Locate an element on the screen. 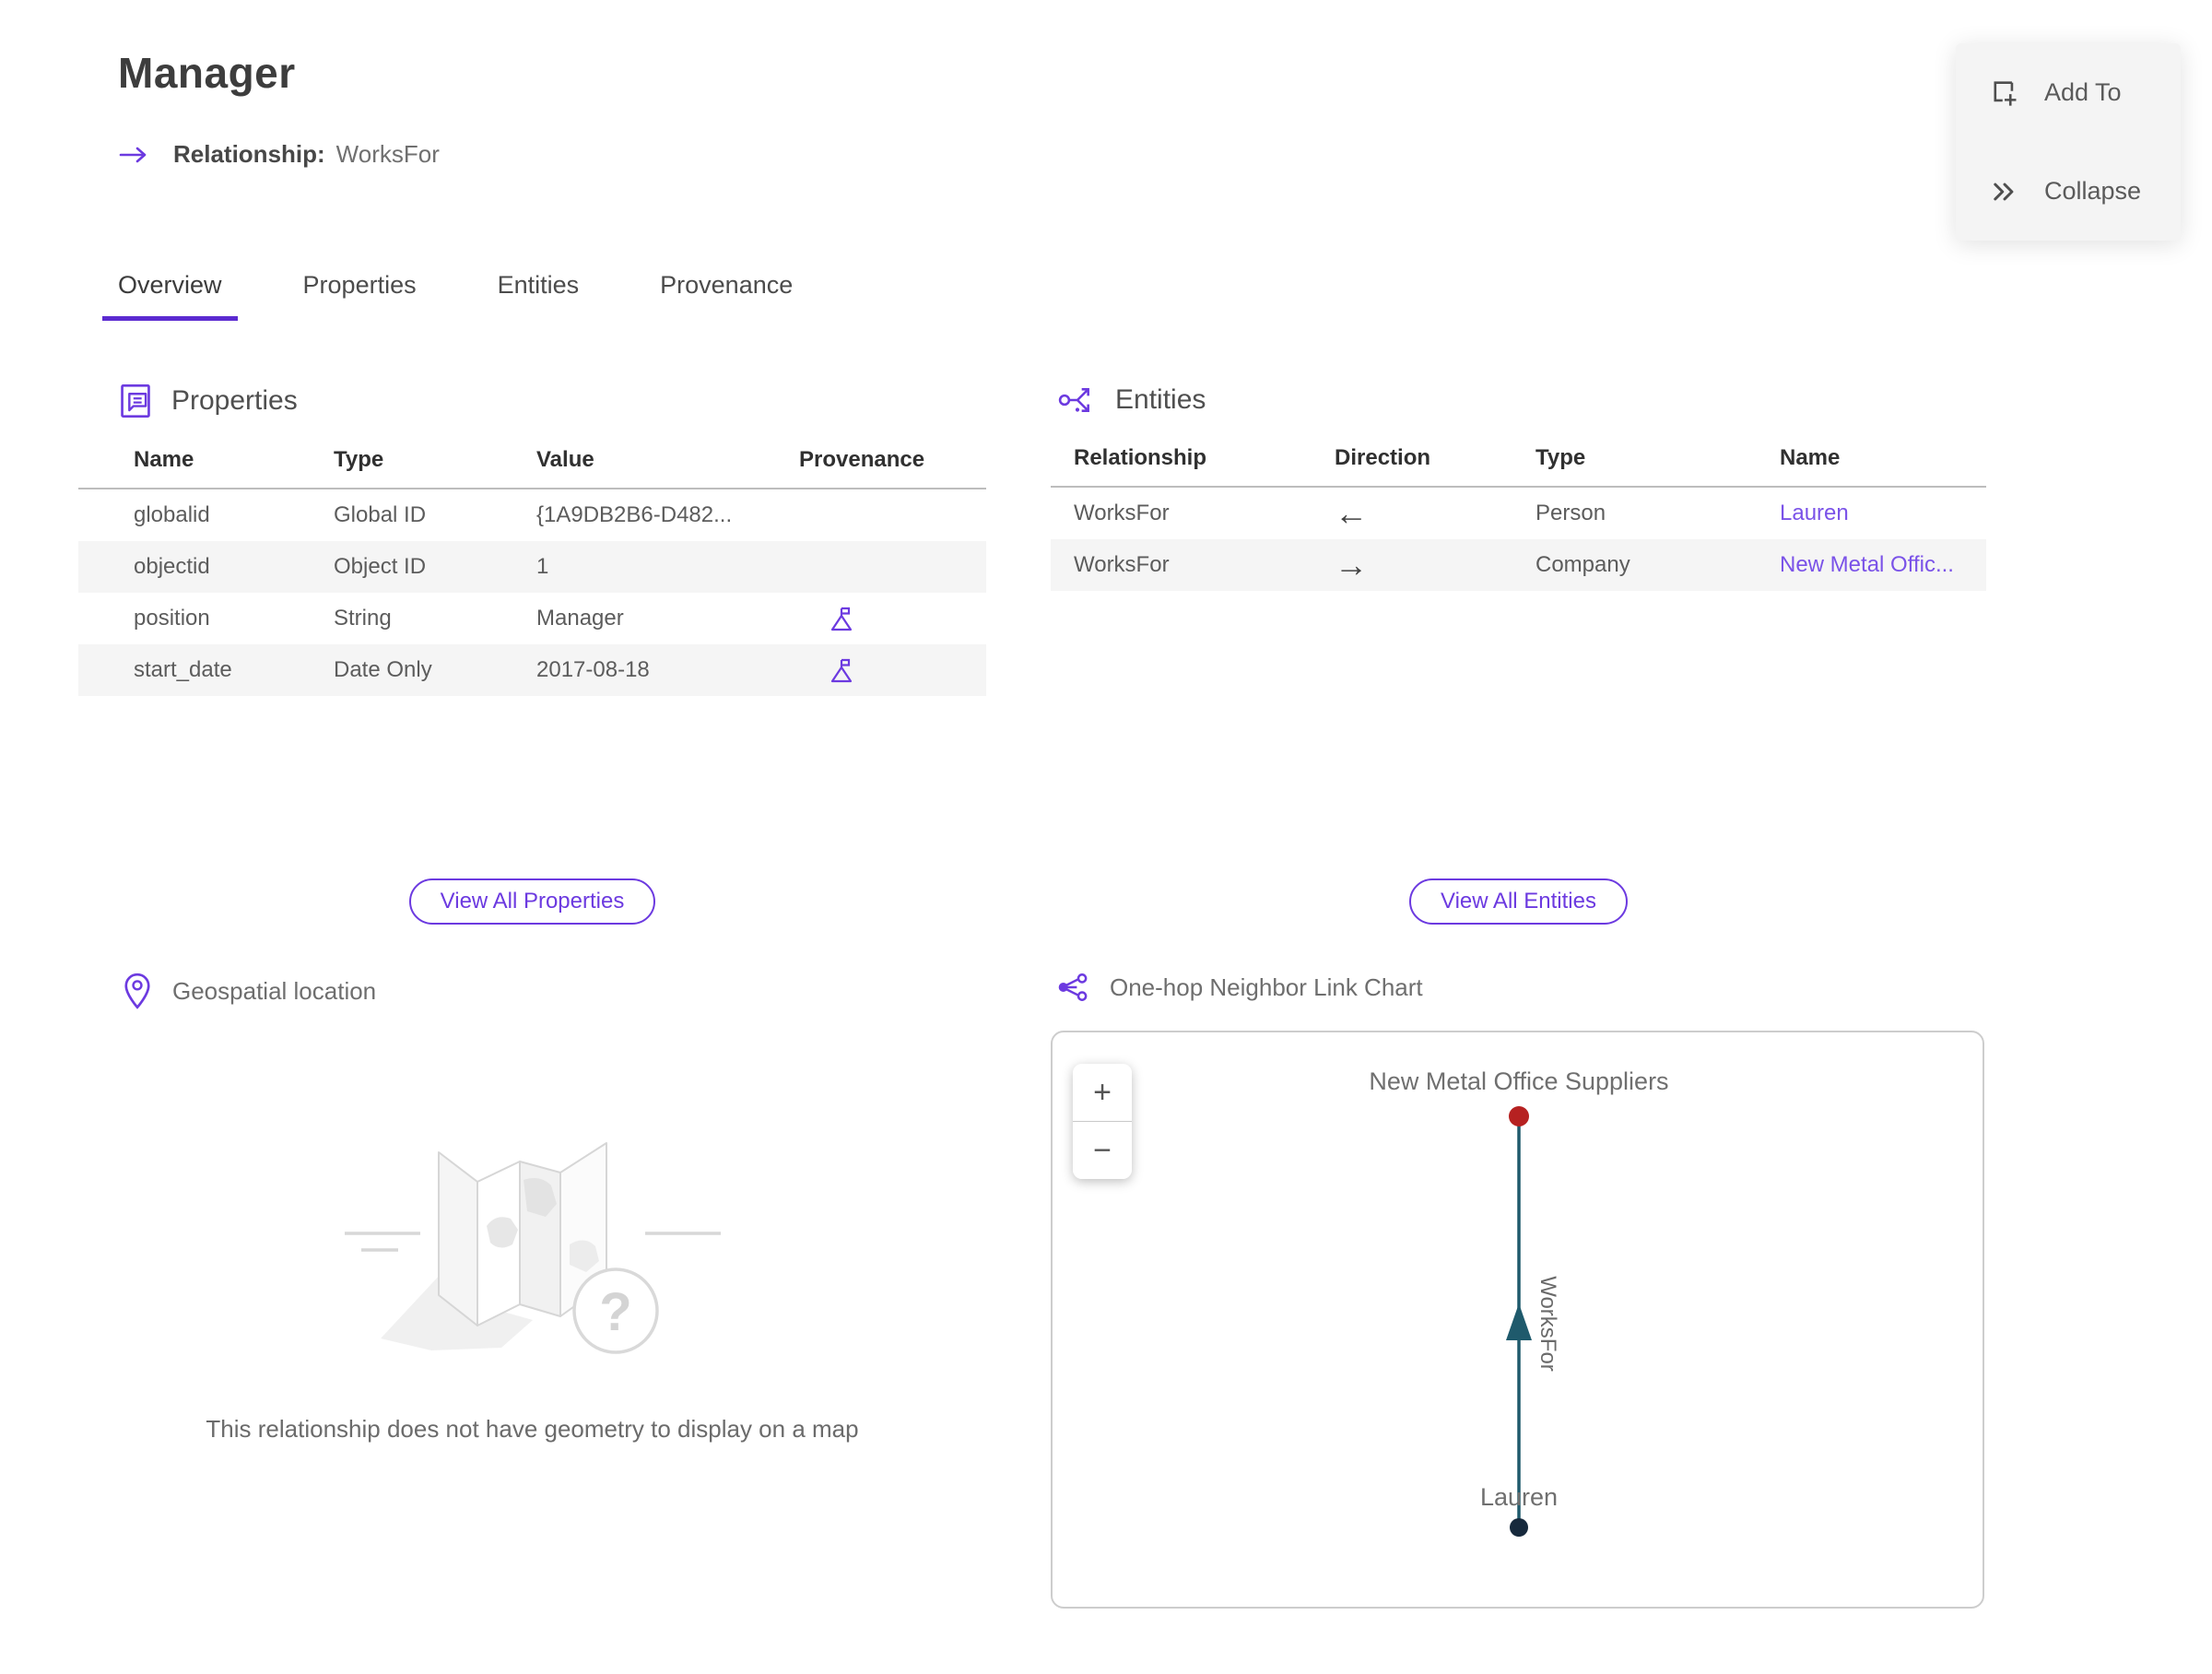 This screenshot has height=1674, width=2212. col-name: Name is located at coordinates (164, 459).